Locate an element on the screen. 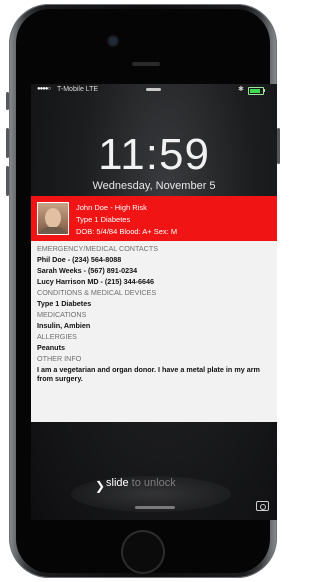 The width and height of the screenshot is (320, 582). status-bar: ●●●●○ T-Mobile LTE ✱ is located at coordinates (154, 89).